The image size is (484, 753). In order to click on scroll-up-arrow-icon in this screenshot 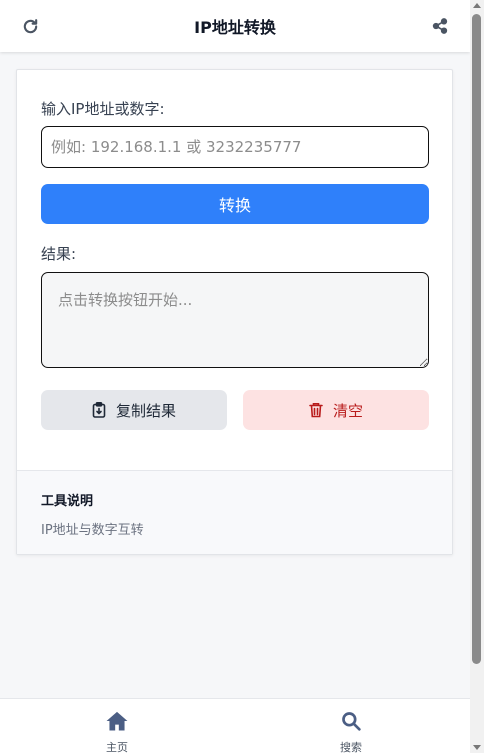, I will do `click(477, 5)`.